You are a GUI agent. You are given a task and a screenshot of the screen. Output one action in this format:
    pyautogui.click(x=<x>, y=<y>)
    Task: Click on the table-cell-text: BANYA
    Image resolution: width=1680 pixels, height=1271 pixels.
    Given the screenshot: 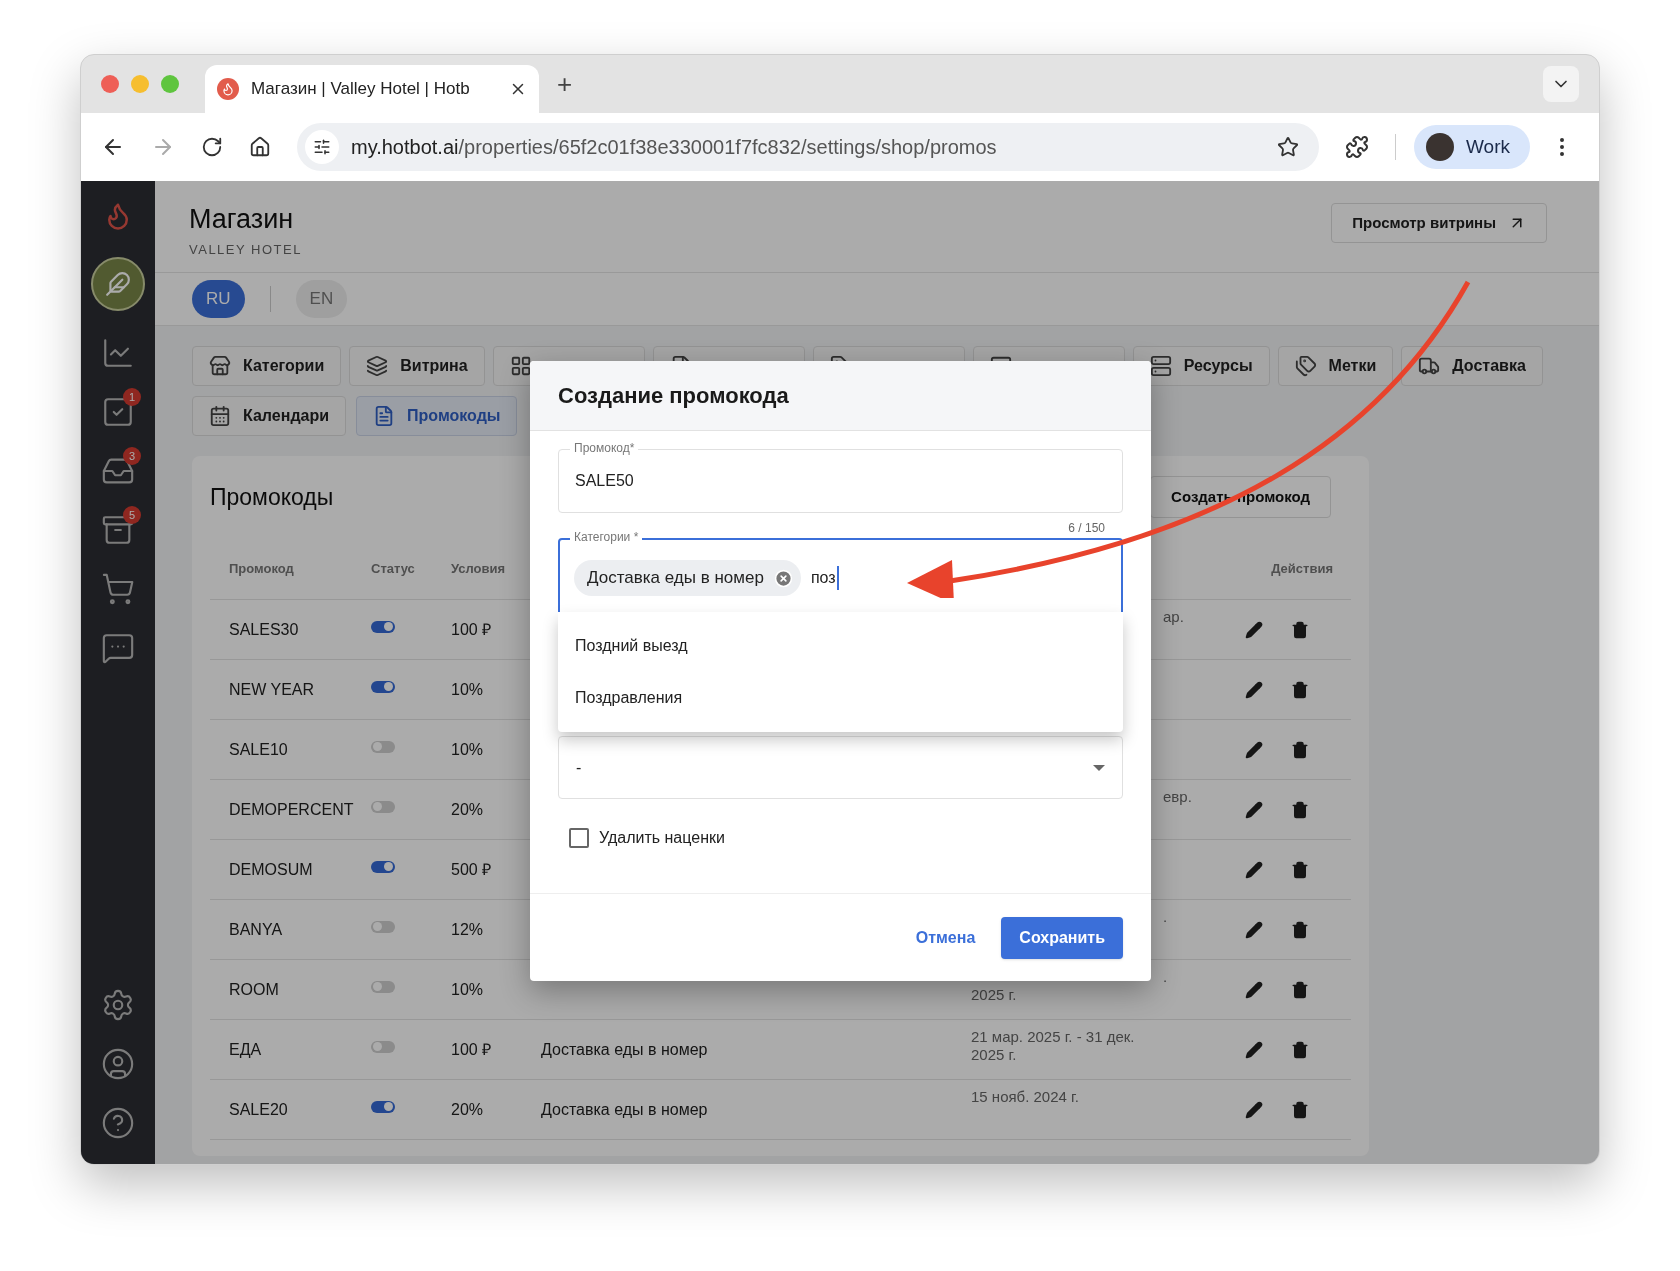 What is the action you would take?
    pyautogui.click(x=256, y=929)
    